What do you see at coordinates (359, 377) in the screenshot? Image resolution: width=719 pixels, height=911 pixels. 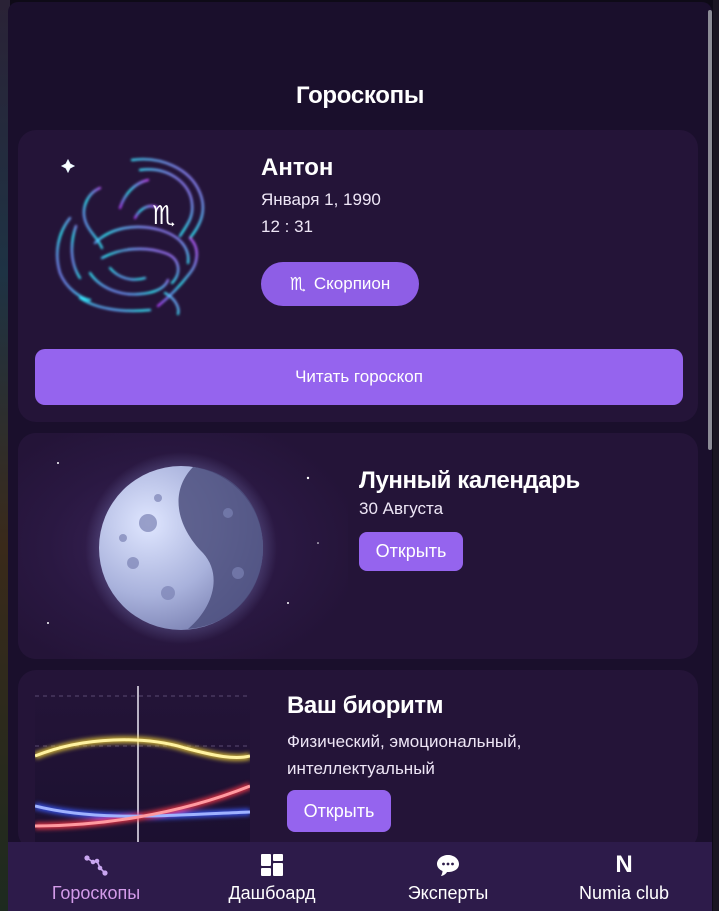 I see `read-horoscope-button: Читать гороскоп` at bounding box center [359, 377].